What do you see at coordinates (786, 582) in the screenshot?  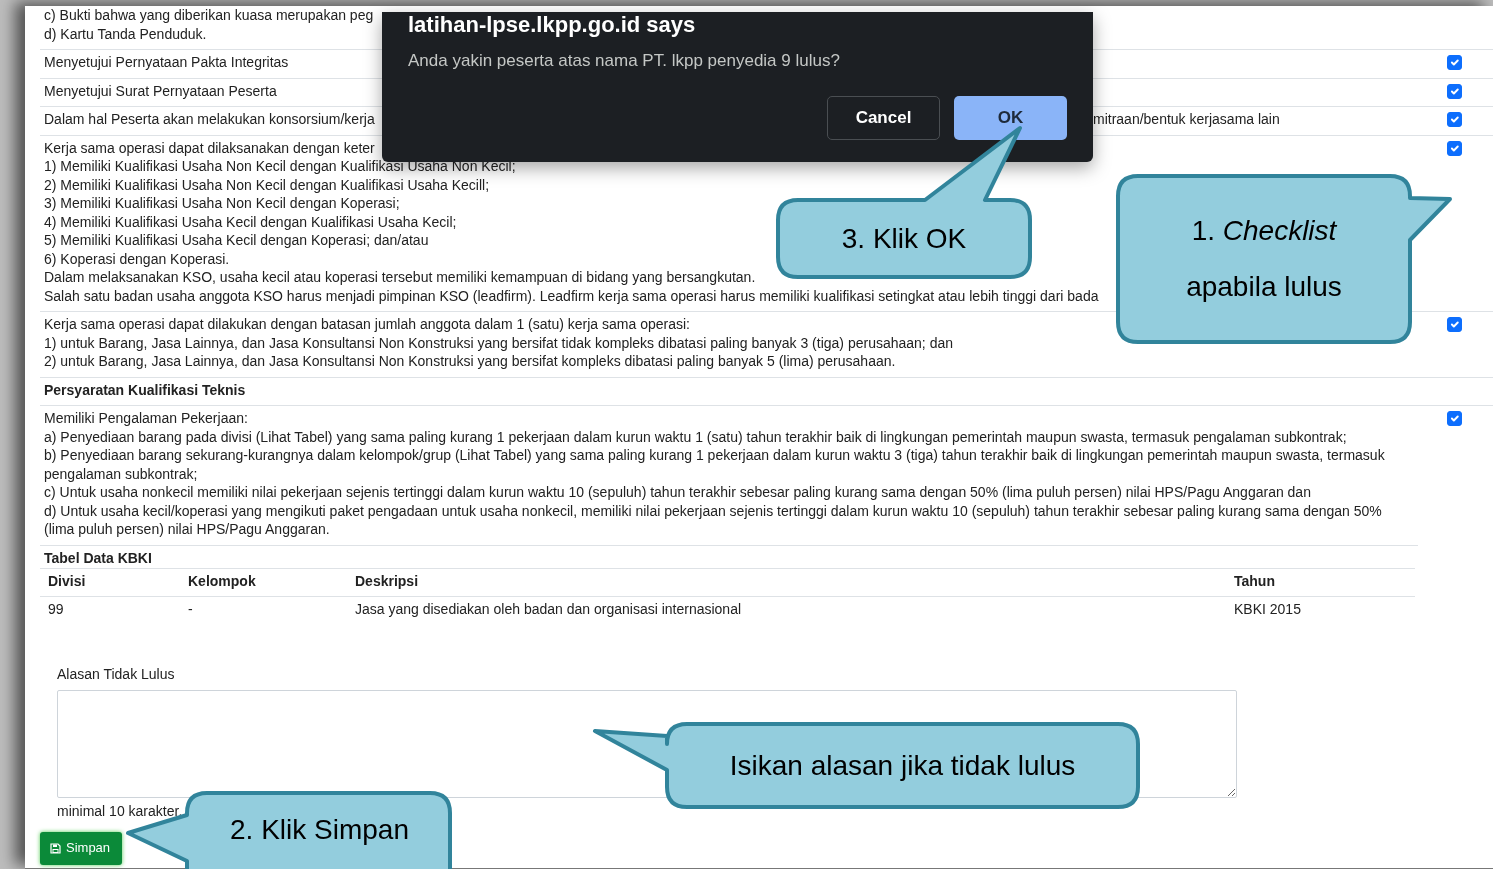 I see `column-header: Deskripsi` at bounding box center [786, 582].